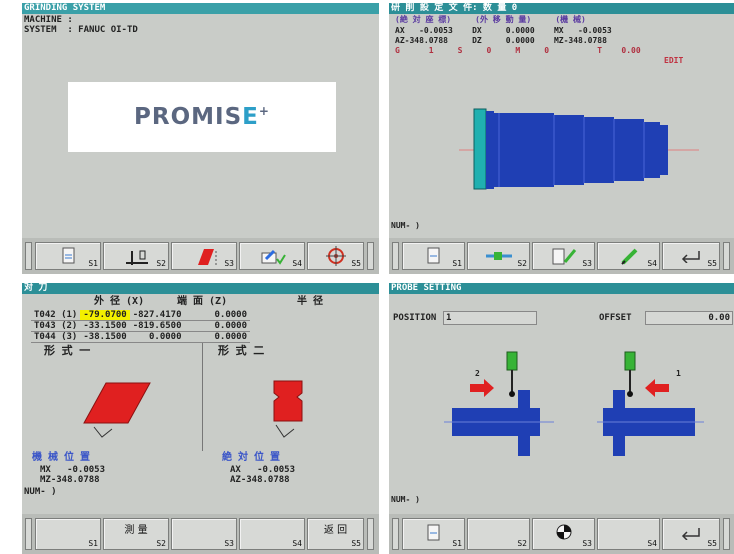  What do you see at coordinates (490, 19) in the screenshot?
I see `coord-headers: (絶 対 座 標) (外 移 動 量) (機 械)` at bounding box center [490, 19].